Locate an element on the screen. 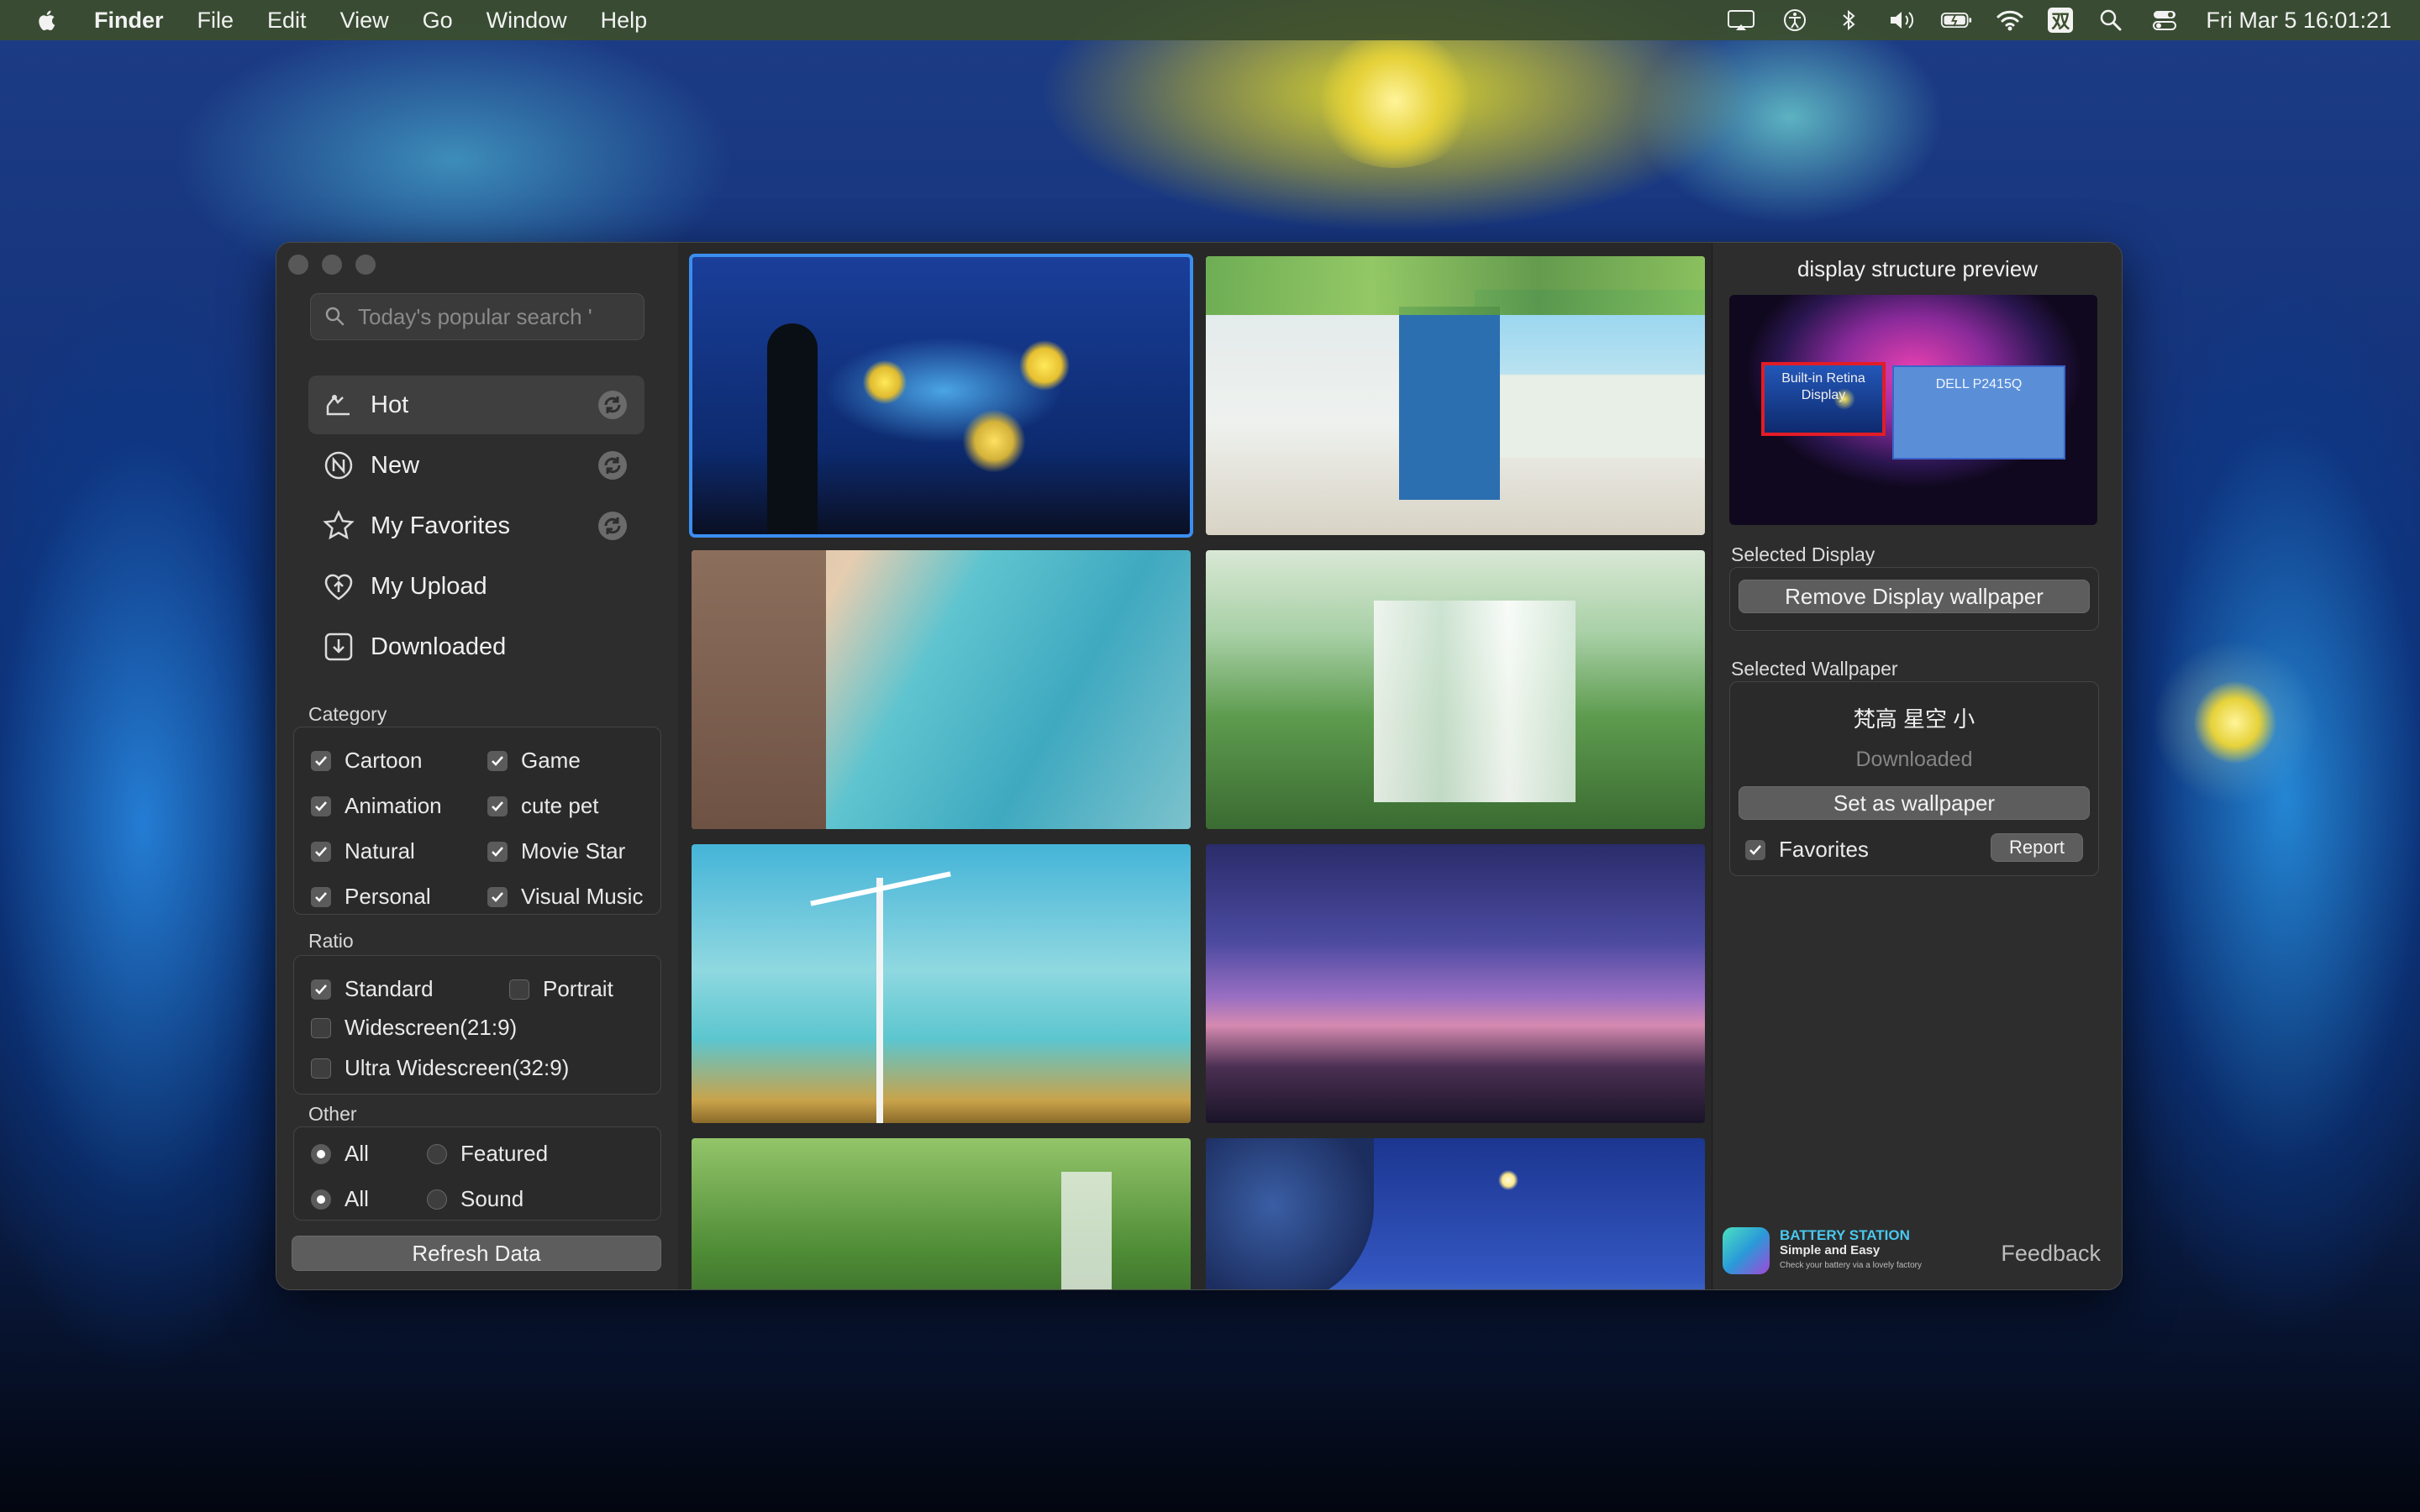  option-label: Featured is located at coordinates (505, 1153).